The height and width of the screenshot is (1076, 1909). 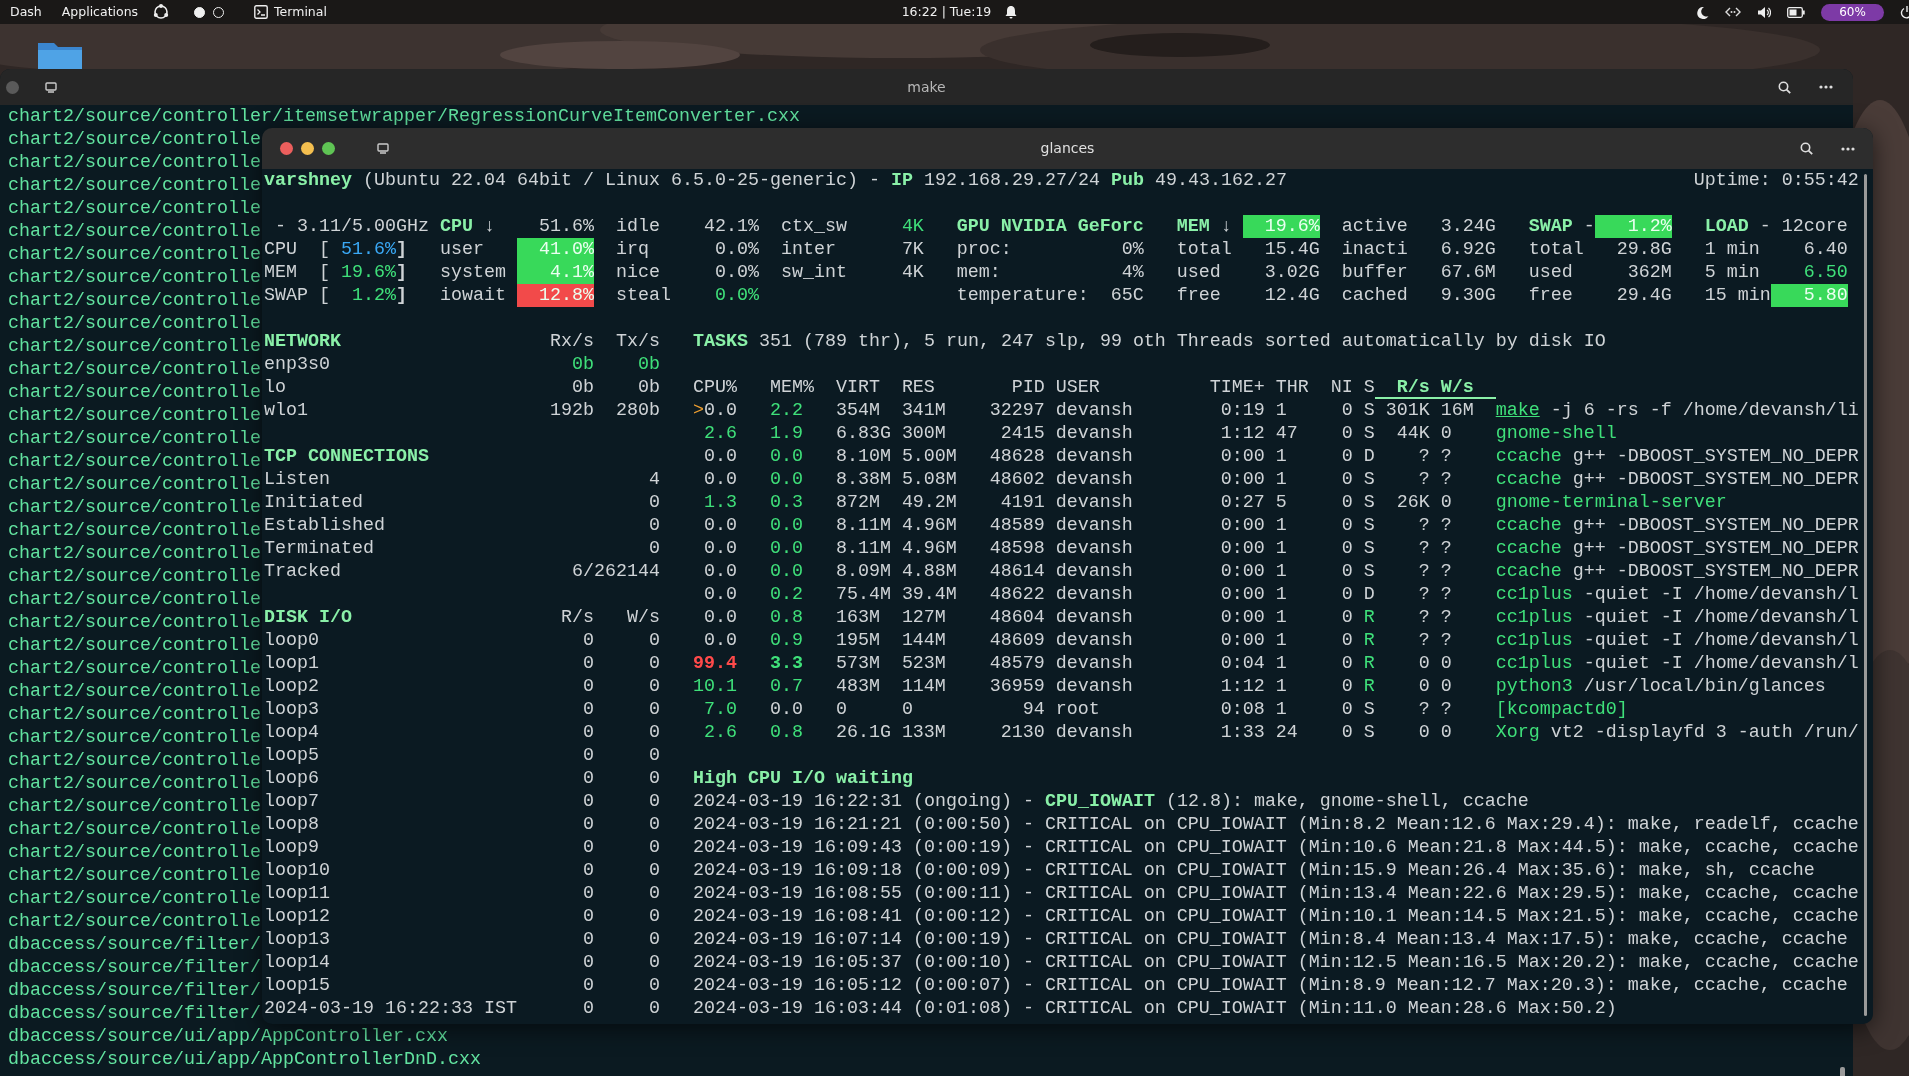 I want to click on process-state: R, so click(x=1368, y=663).